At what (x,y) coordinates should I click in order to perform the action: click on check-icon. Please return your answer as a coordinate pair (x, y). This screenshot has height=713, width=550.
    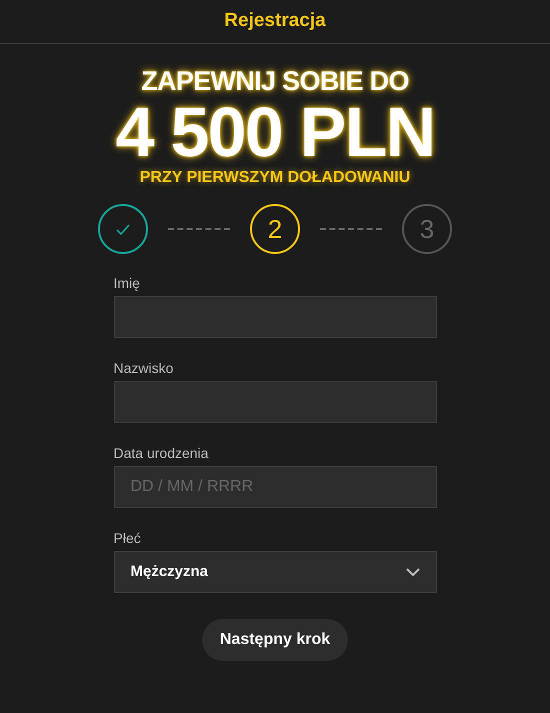
    Looking at the image, I should click on (123, 229).